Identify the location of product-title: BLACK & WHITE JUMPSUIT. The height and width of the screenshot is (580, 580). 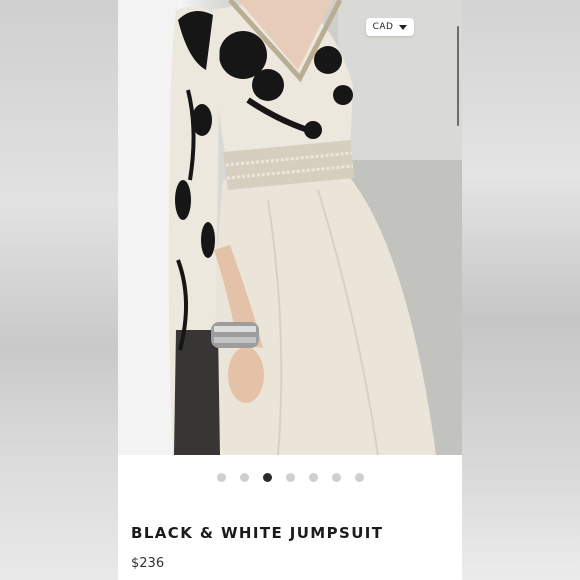
(257, 533).